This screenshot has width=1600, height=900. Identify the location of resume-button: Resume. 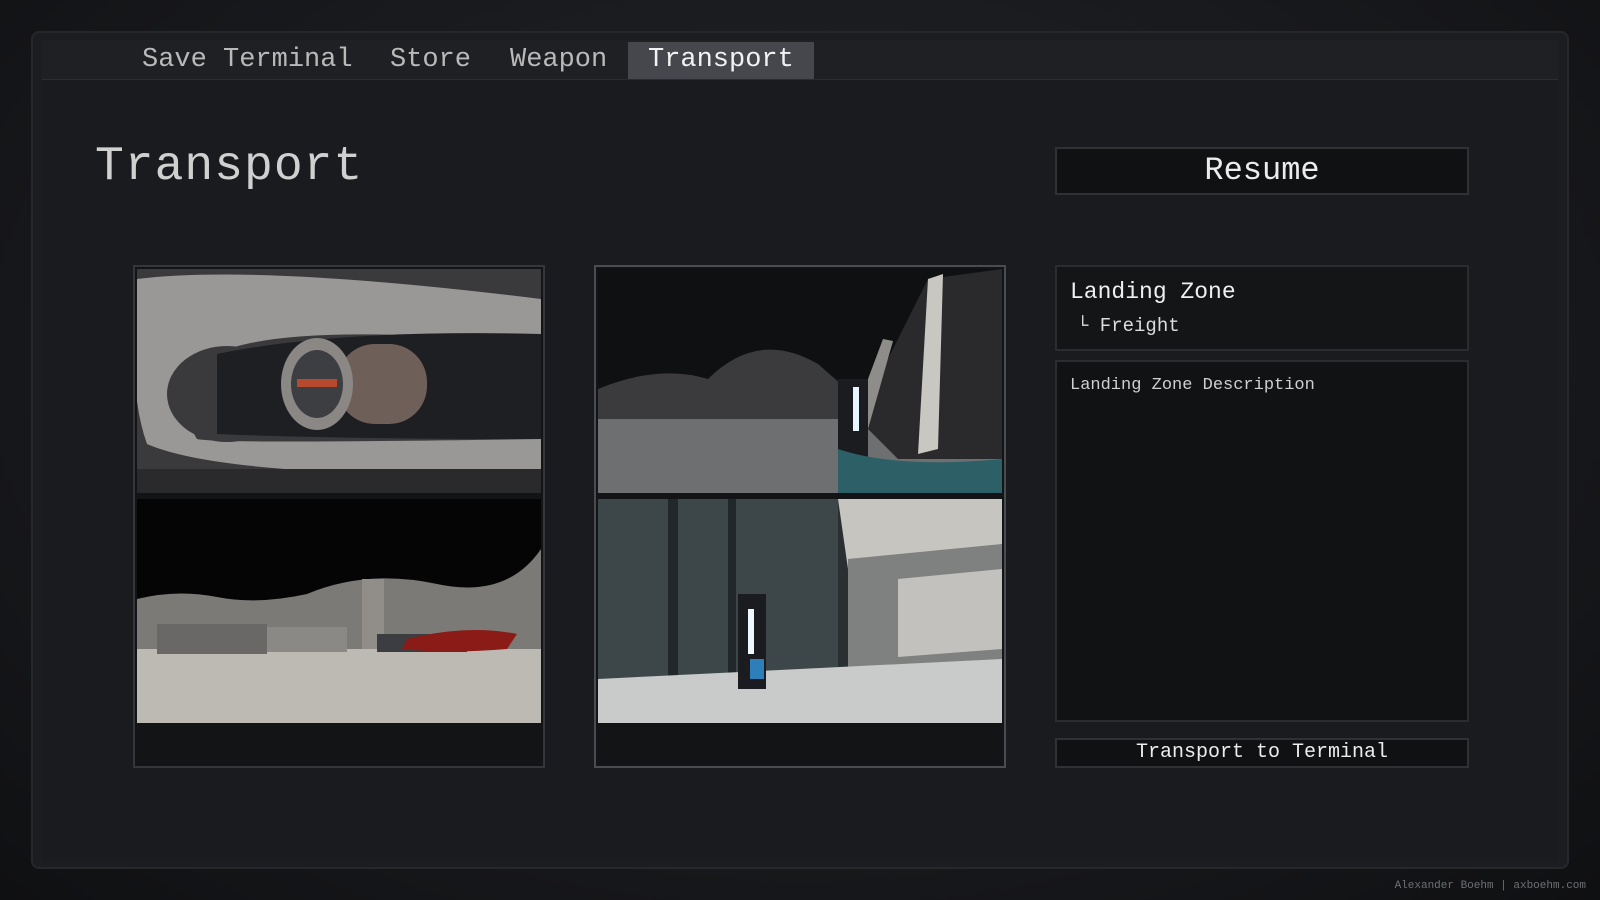
(1262, 171).